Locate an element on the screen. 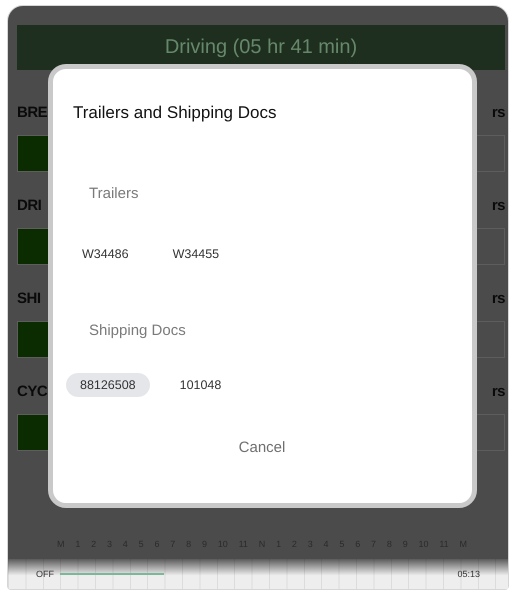 This screenshot has height=595, width=509. item-chip: W34486 is located at coordinates (105, 254).